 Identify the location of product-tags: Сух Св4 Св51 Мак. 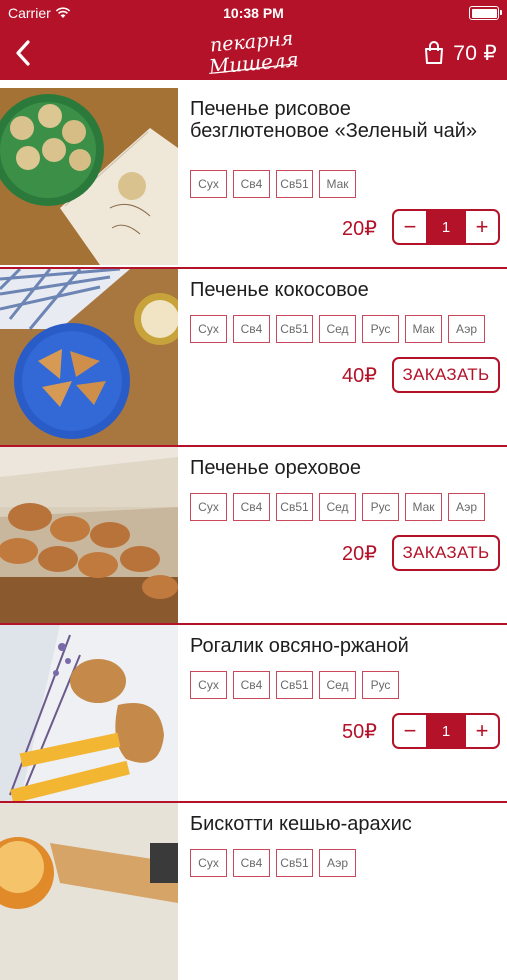
(273, 184).